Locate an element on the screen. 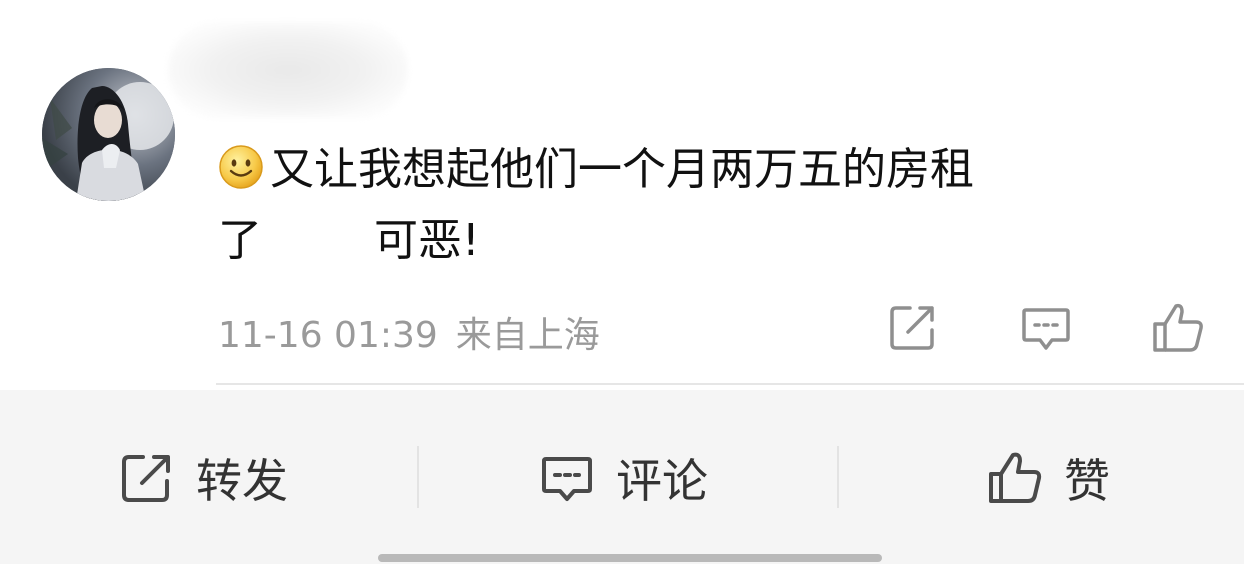 This screenshot has height=564, width=1244. comment-like-button is located at coordinates (1178, 328).